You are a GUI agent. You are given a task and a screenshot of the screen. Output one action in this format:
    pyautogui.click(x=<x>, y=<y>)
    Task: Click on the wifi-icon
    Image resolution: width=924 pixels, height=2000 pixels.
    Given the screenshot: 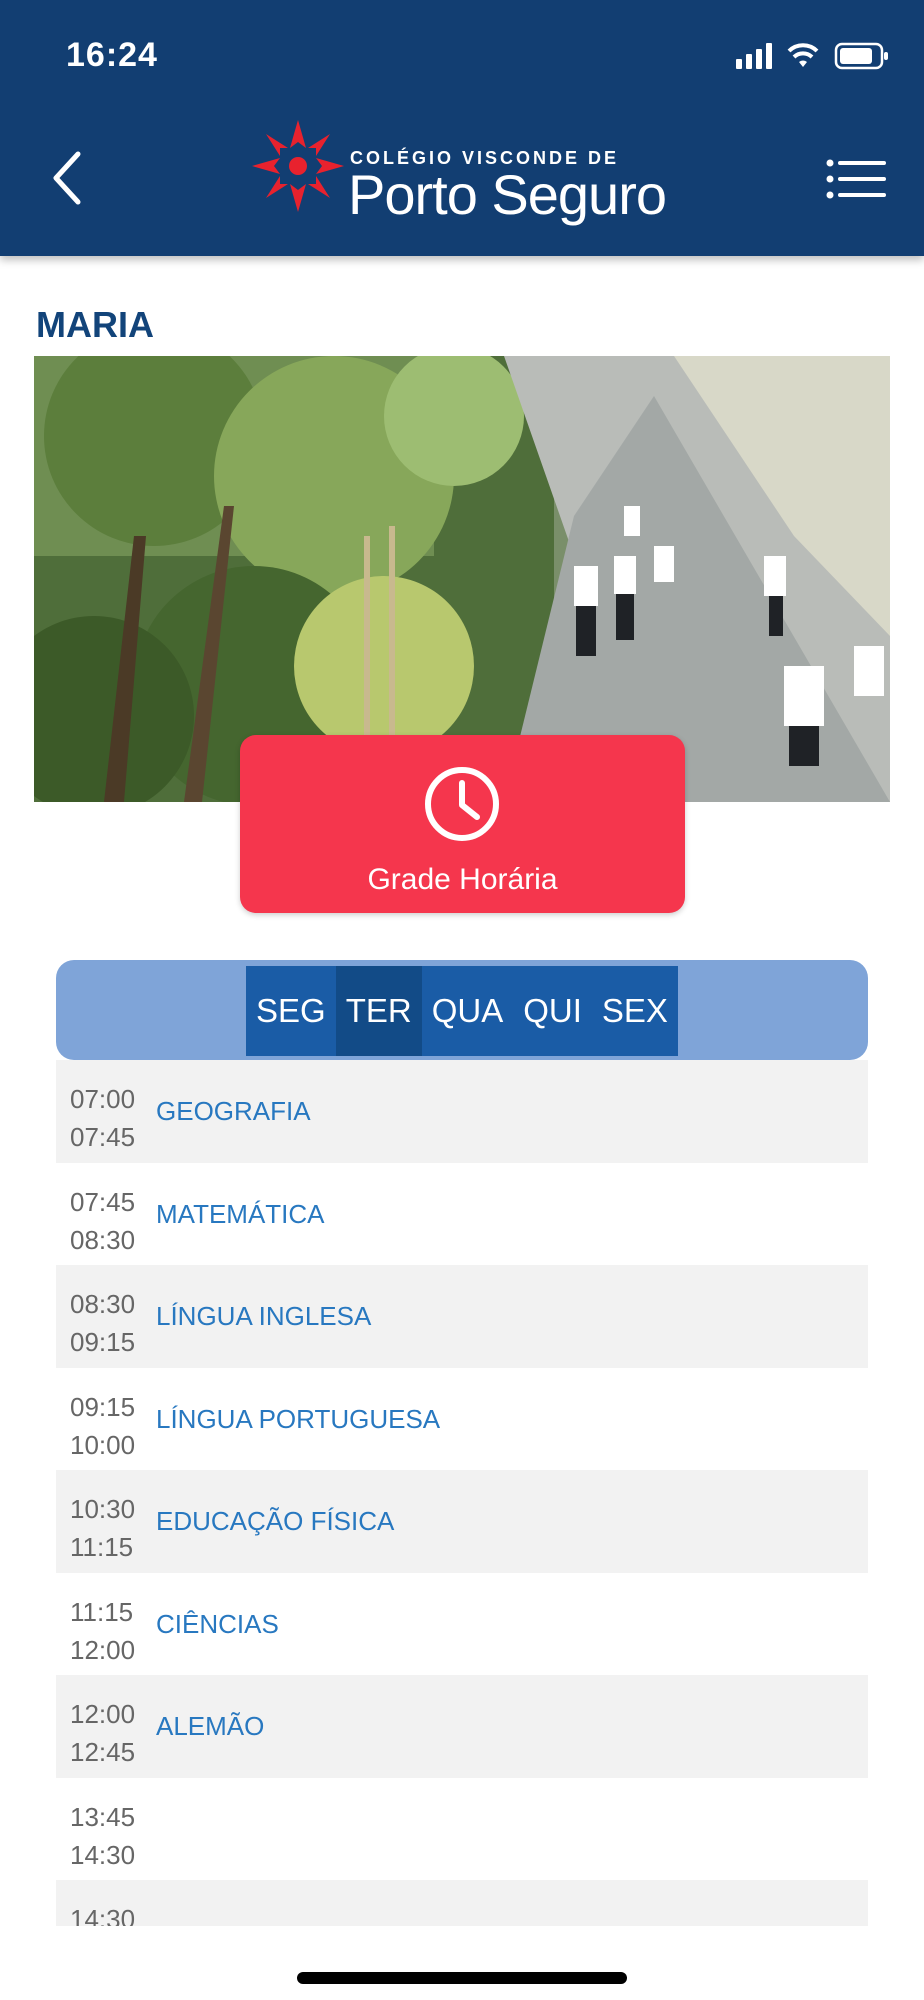 What is the action you would take?
    pyautogui.click(x=803, y=55)
    